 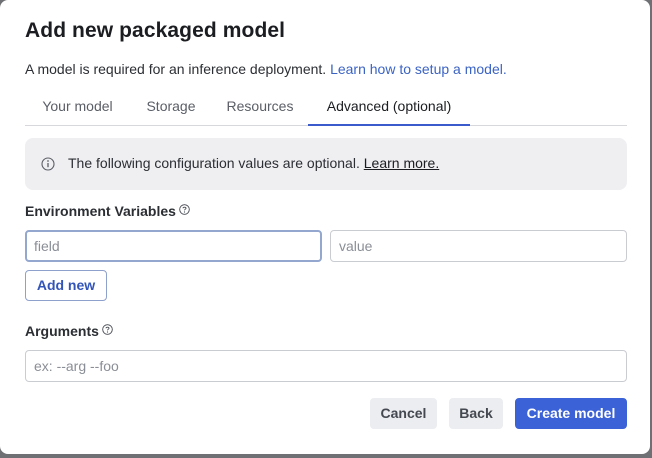 I want to click on learn-more-link: Learn more., so click(x=401, y=163).